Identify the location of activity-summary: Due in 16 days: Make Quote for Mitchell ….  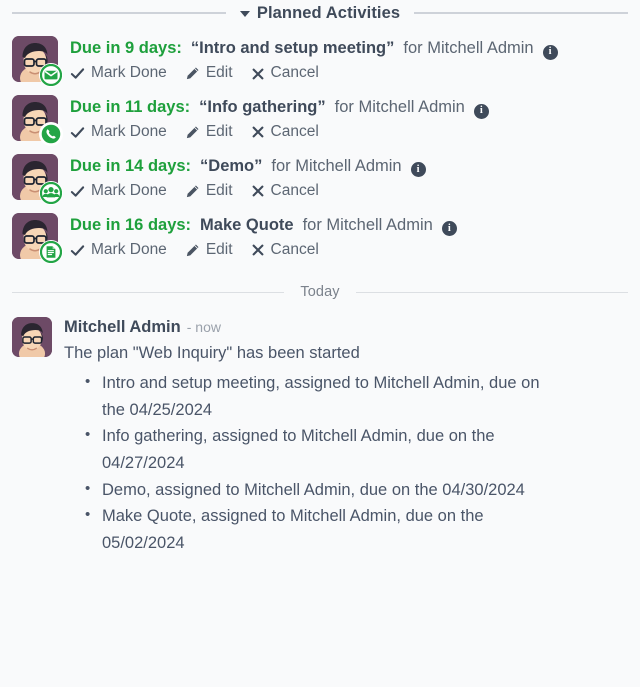
(349, 225).